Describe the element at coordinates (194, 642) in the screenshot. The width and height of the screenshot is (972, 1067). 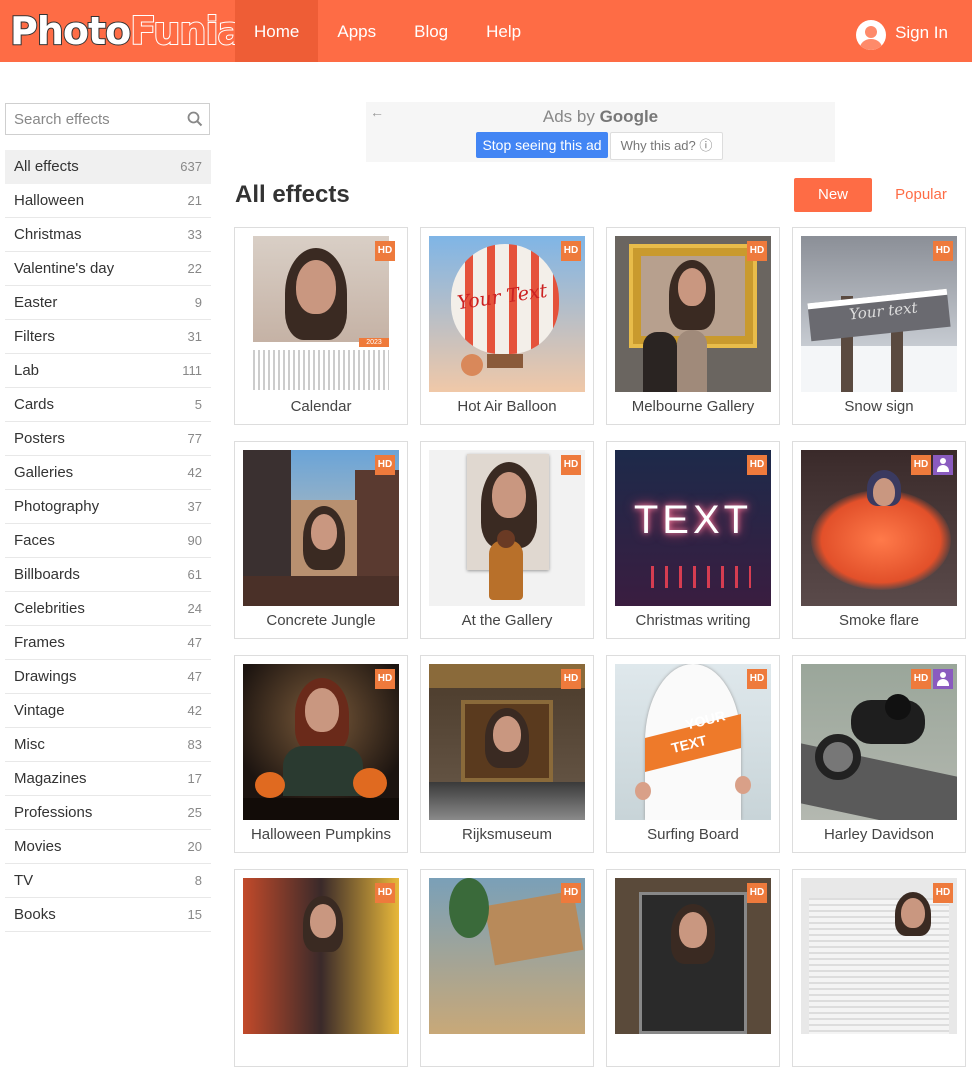
I see `sidebar-item-count: 47` at that location.